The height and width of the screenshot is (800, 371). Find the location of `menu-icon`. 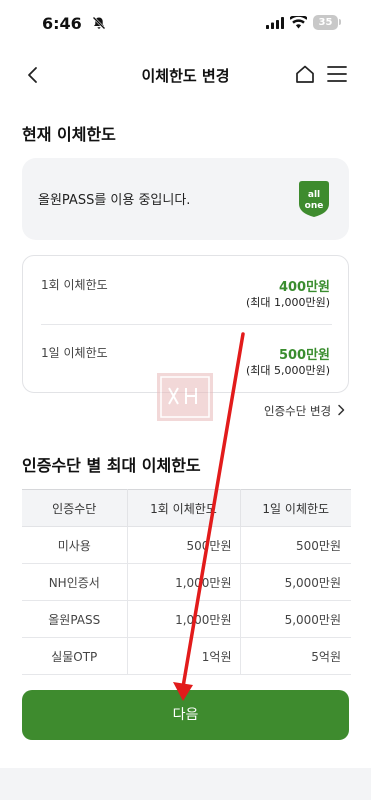

menu-icon is located at coordinates (337, 74).